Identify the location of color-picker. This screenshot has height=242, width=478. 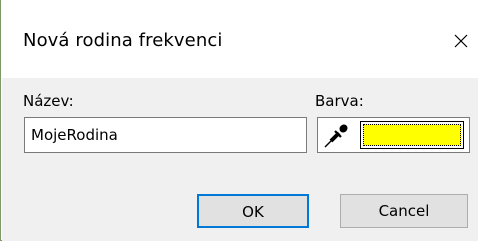
(393, 135).